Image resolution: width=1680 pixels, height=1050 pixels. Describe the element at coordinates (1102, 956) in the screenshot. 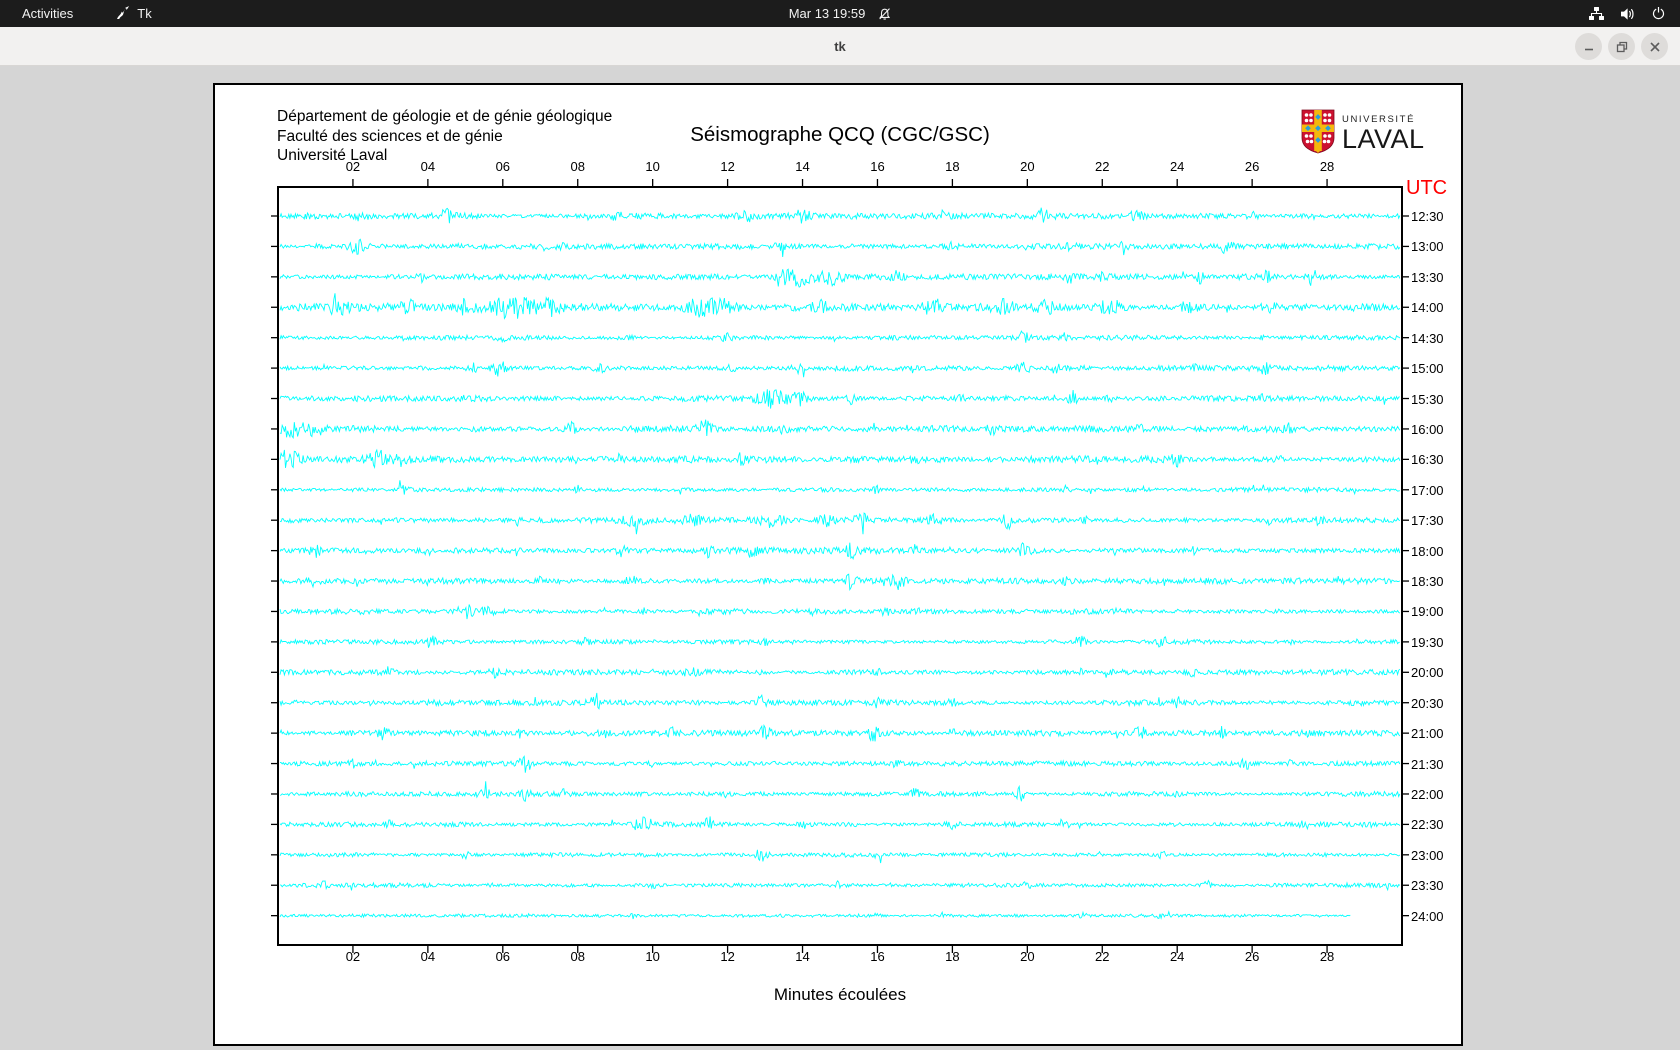

I see `minute-tick-label-bottom: 22` at that location.